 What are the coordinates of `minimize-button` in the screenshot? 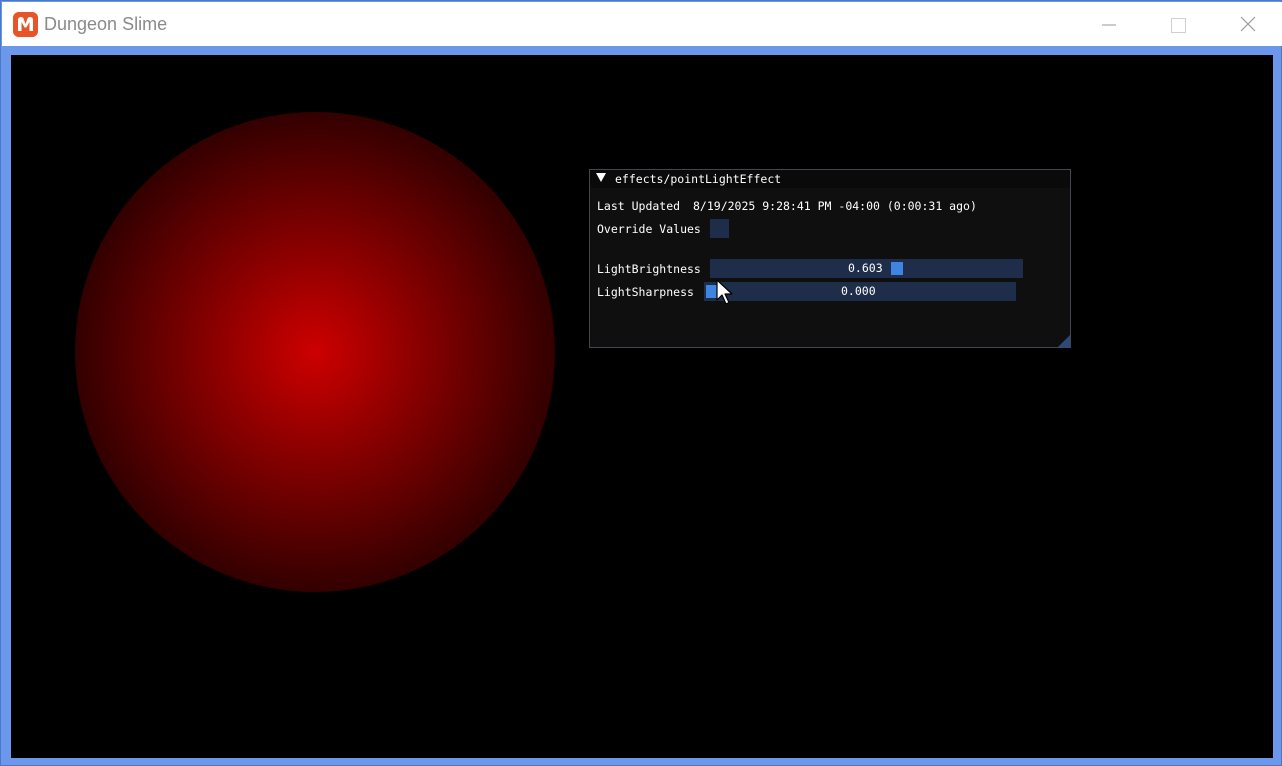 It's located at (1109, 24).